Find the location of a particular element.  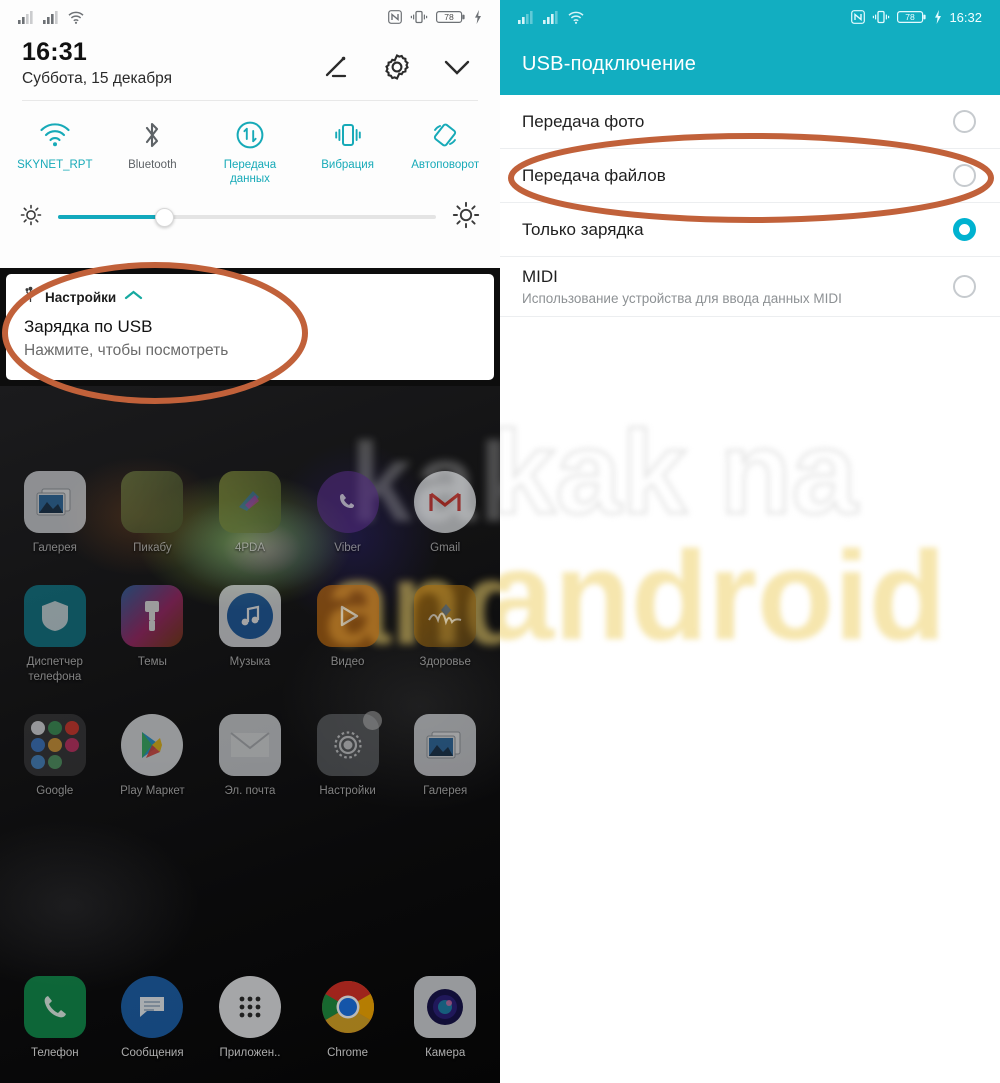

quick-tile-auto-rotate: Автоповорот is located at coordinates (445, 151).